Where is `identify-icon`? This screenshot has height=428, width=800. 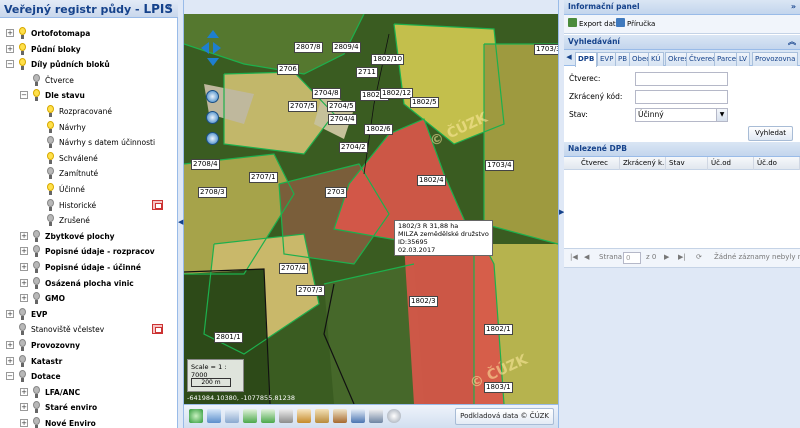
identify-icon is located at coordinates (358, 416).